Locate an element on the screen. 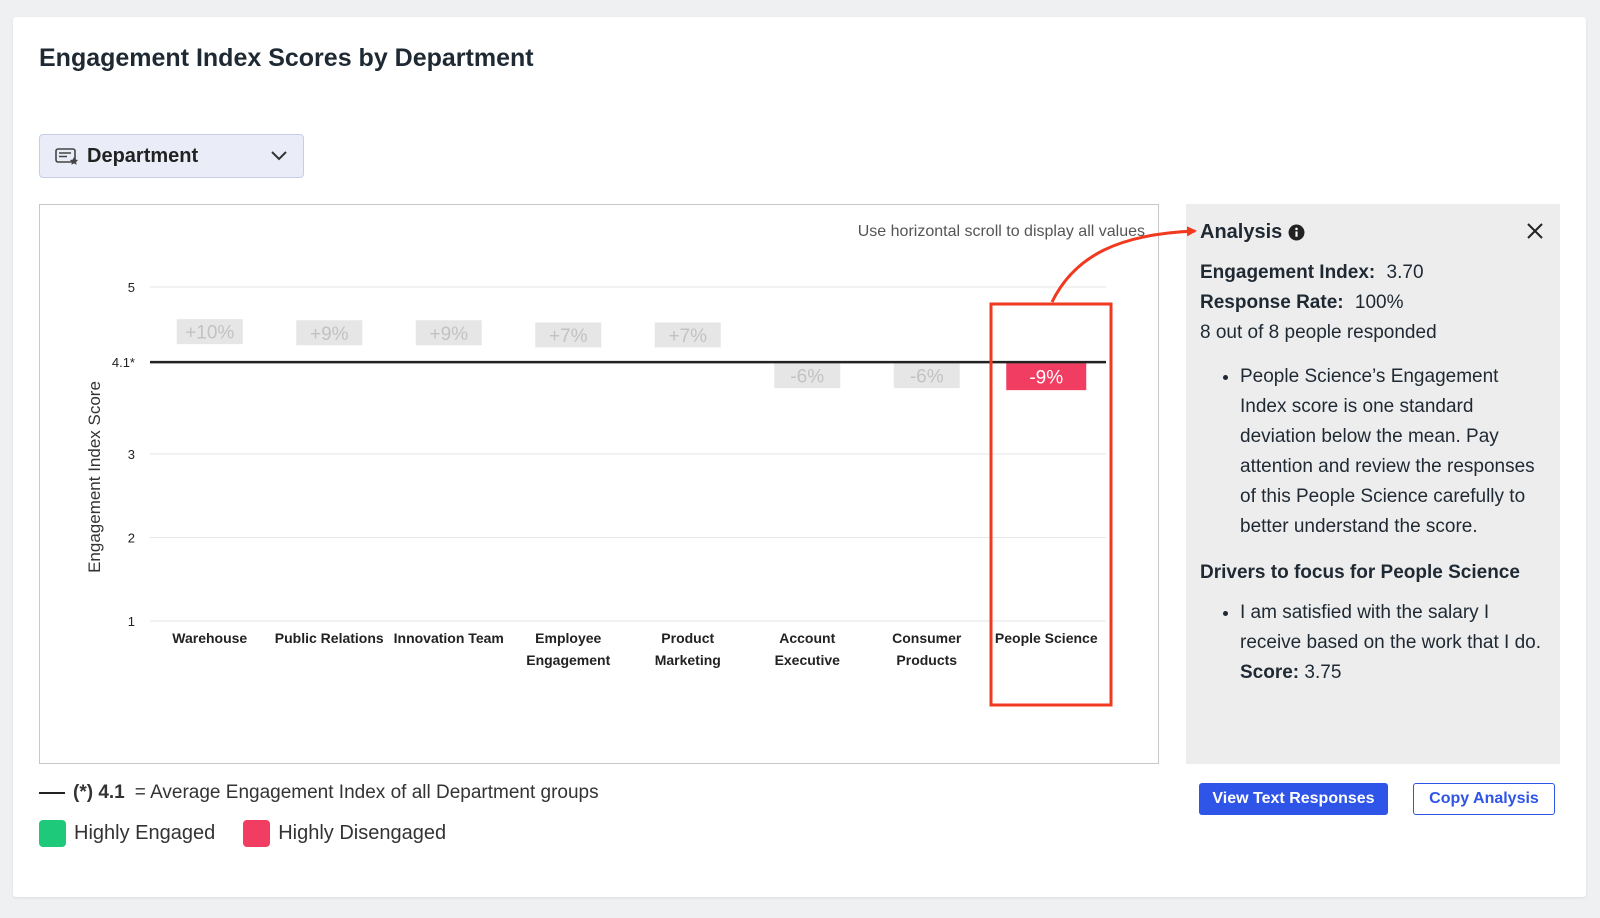 This screenshot has height=918, width=1600. average-marker: (*) 4.1 is located at coordinates (99, 792).